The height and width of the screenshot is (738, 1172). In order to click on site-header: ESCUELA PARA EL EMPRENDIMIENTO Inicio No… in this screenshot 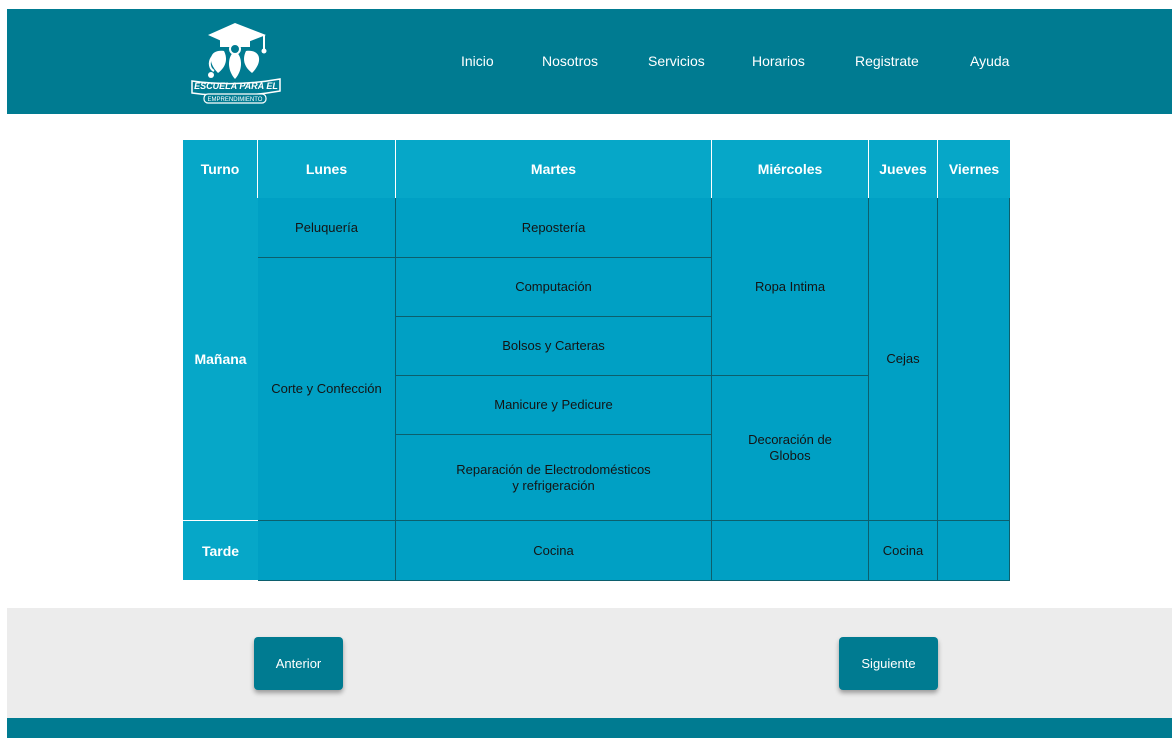, I will do `click(589, 61)`.